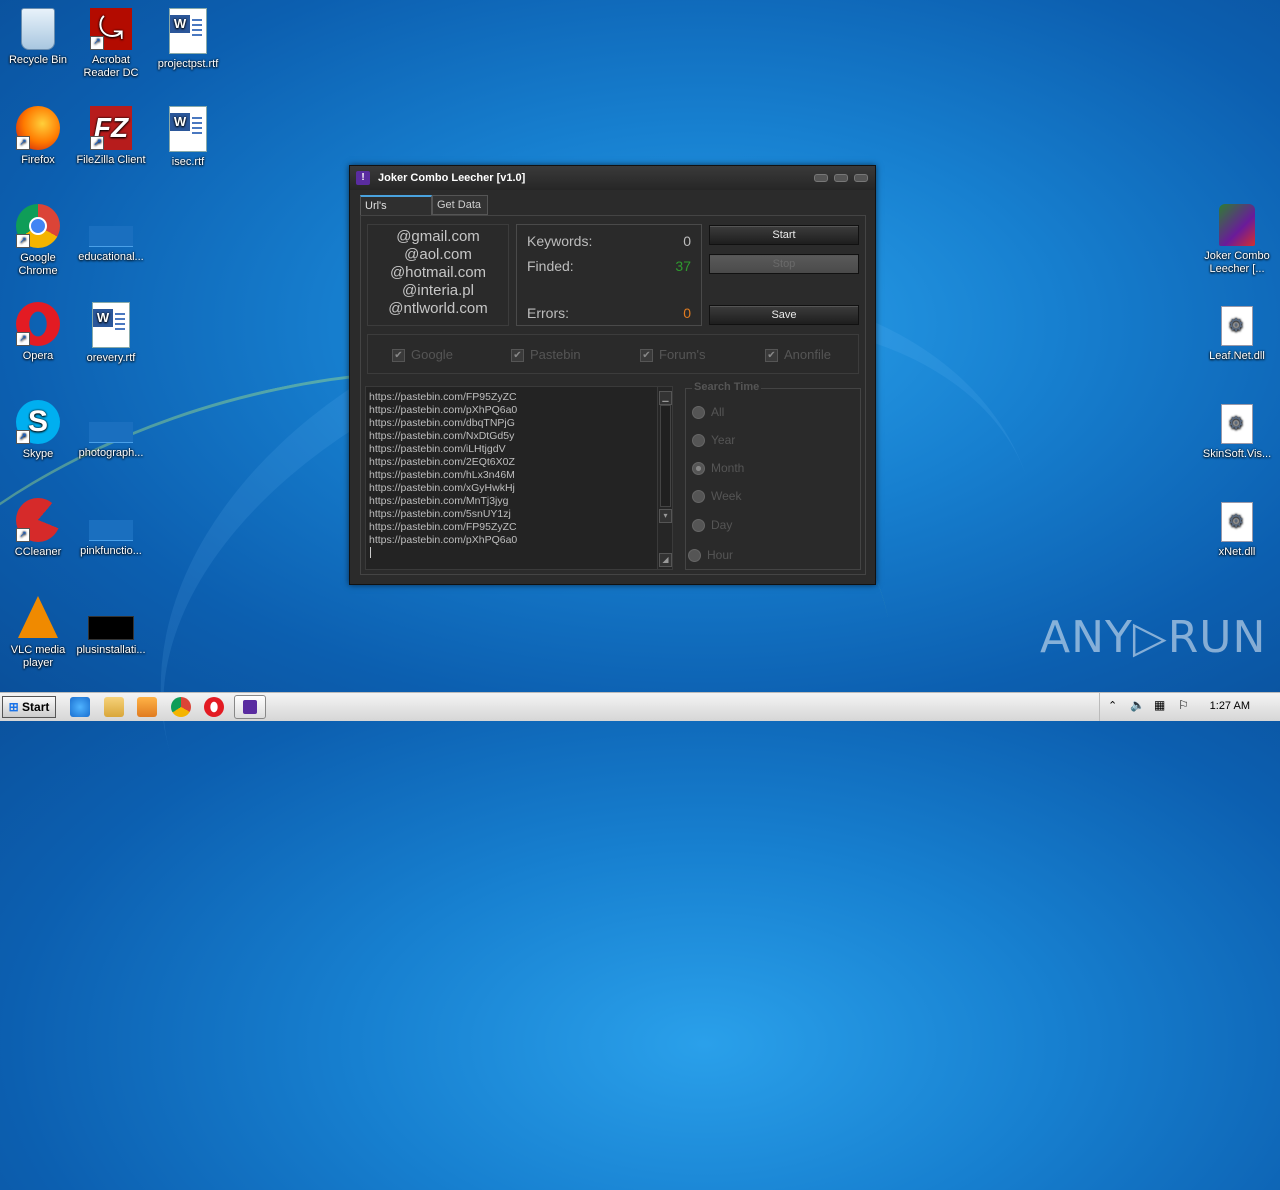  What do you see at coordinates (1237, 225) in the screenshot?
I see `joker-icon` at bounding box center [1237, 225].